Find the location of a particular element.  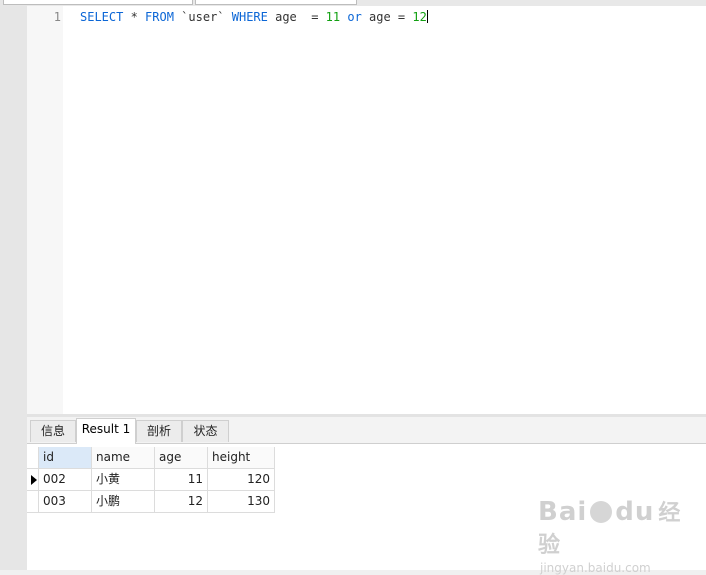

sql-text: `user` is located at coordinates (202, 17).